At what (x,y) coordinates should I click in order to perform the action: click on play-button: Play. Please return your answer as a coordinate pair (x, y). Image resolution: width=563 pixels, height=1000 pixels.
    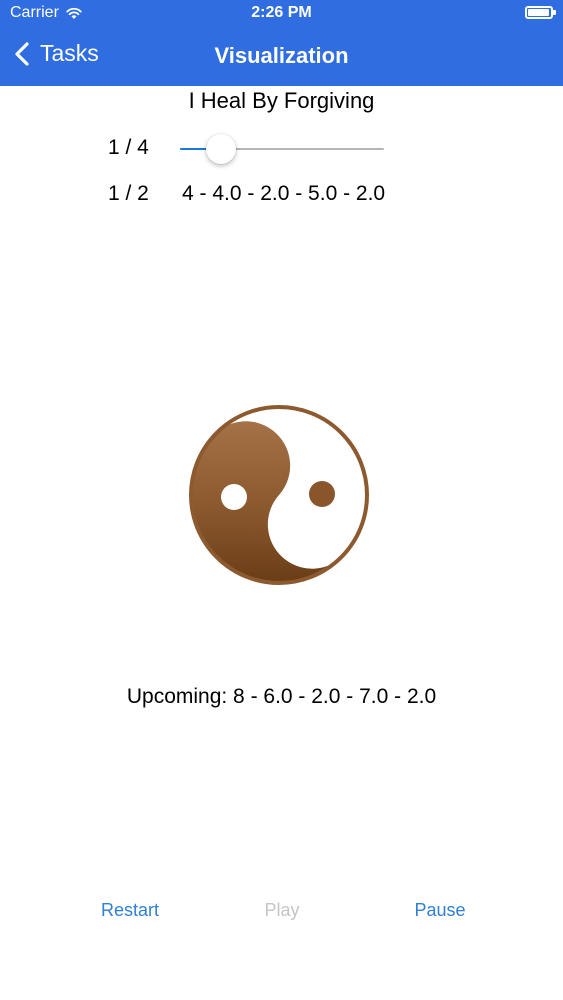
    Looking at the image, I should click on (282, 910).